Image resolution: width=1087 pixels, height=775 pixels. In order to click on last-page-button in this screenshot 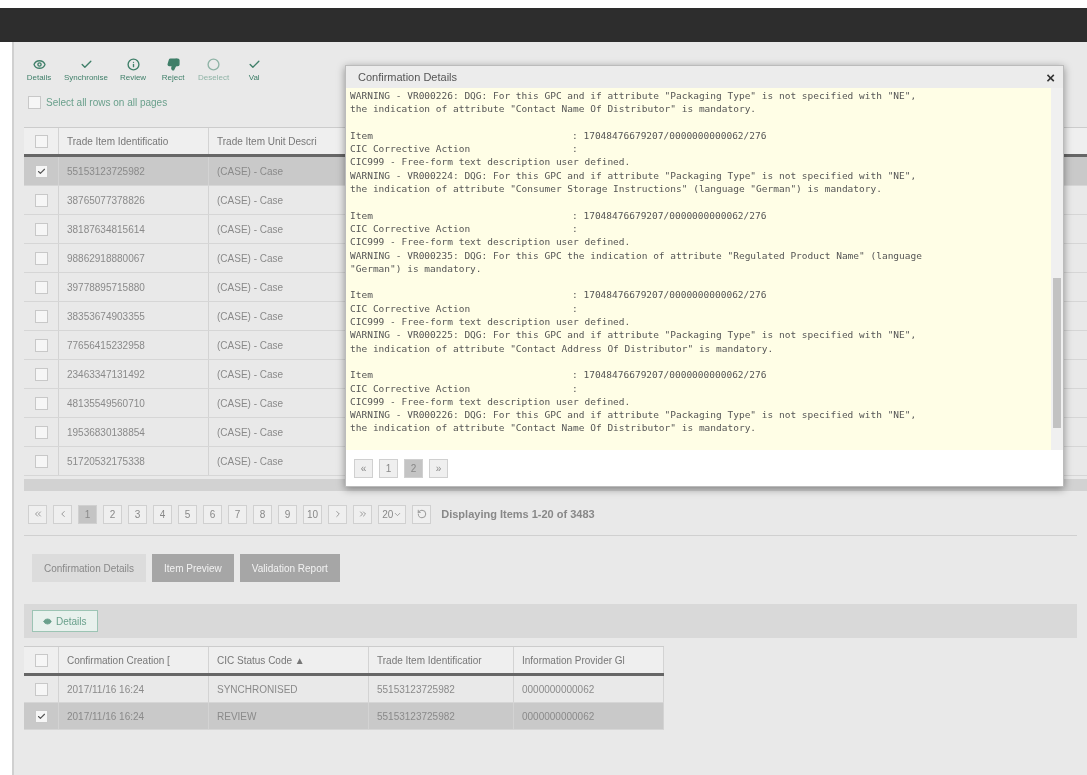, I will do `click(363, 514)`.